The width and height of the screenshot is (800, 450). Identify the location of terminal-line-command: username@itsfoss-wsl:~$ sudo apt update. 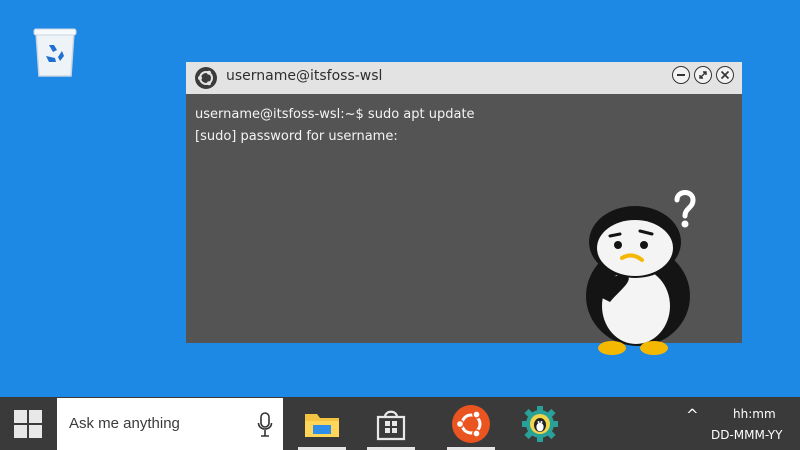
(335, 114).